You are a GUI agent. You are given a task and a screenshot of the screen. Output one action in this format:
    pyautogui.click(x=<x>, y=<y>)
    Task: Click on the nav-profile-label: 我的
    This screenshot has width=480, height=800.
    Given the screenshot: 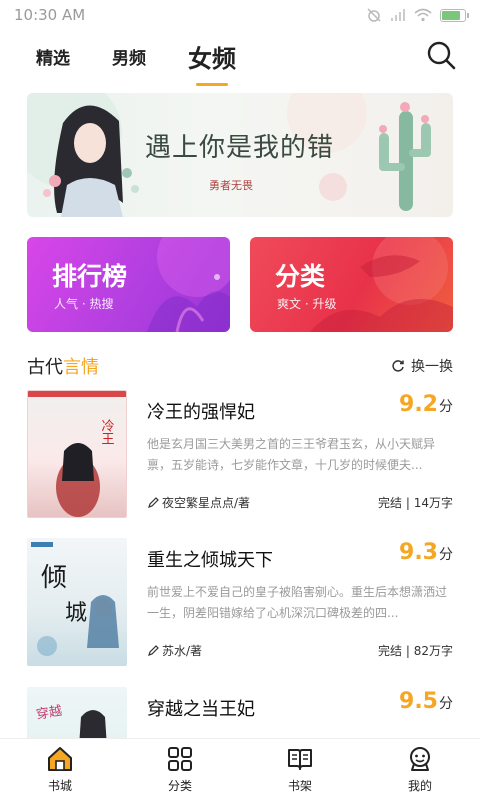 What is the action you would take?
    pyautogui.click(x=419, y=786)
    